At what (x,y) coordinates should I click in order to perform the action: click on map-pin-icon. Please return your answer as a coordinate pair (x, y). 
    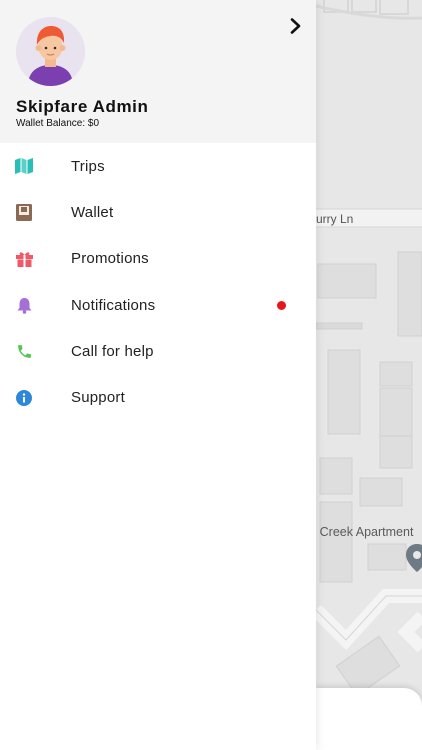
    Looking at the image, I should click on (413, 558).